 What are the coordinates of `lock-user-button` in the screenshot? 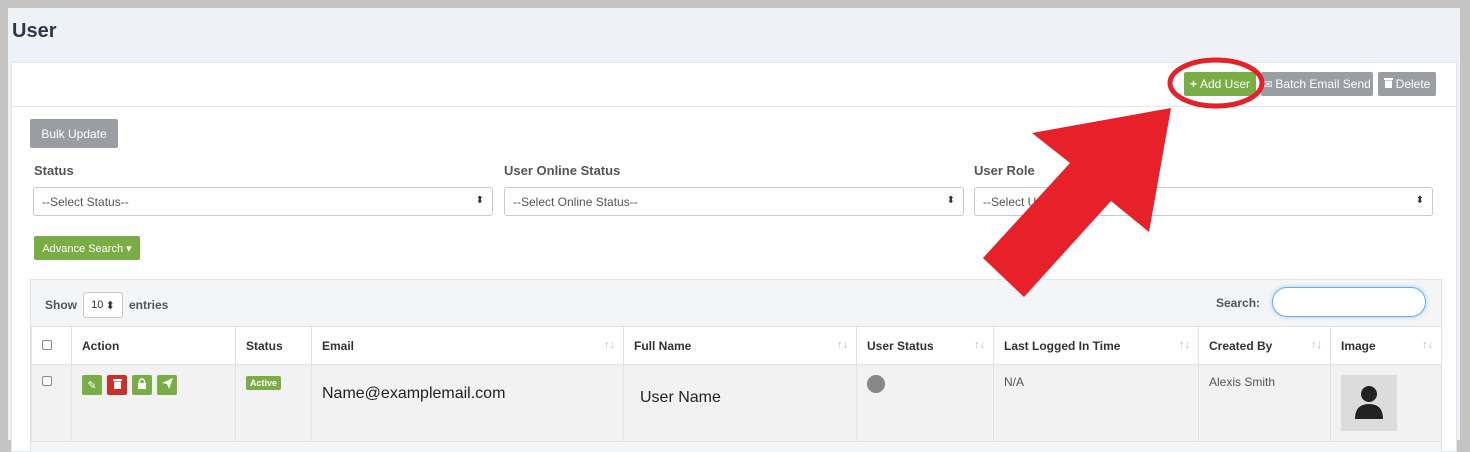 It's located at (142, 385).